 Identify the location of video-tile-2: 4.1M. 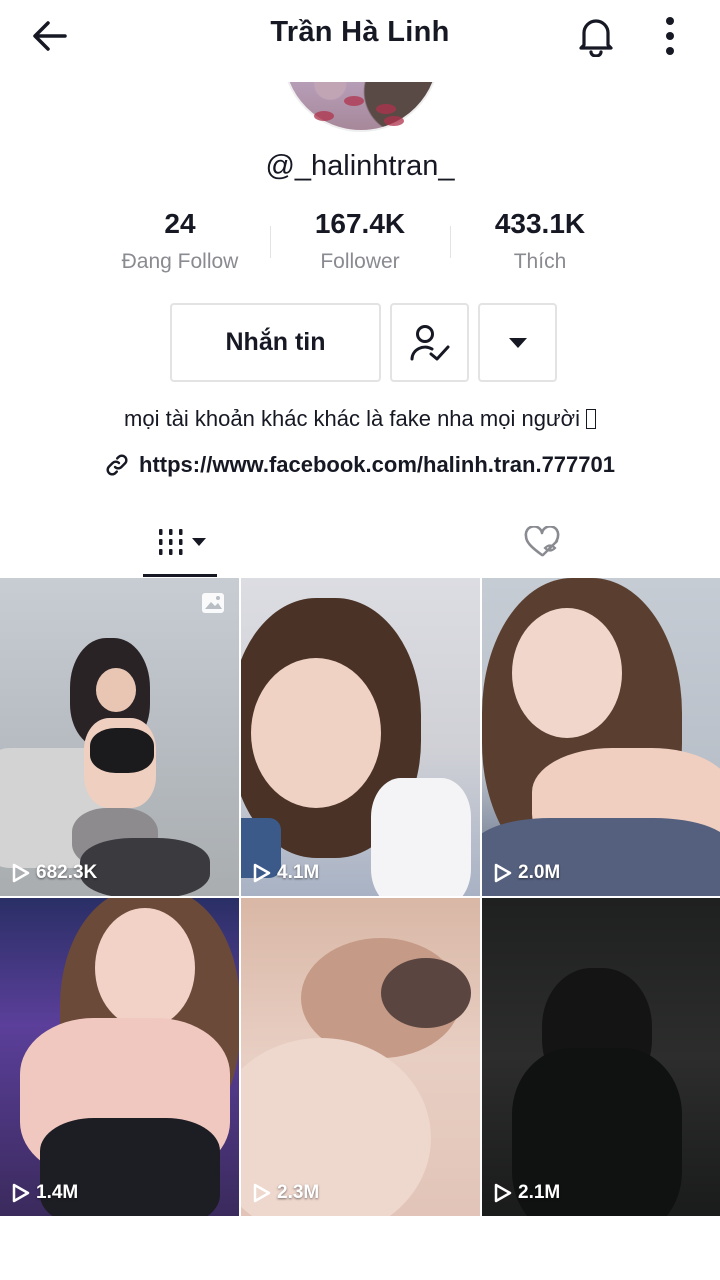
(360, 737).